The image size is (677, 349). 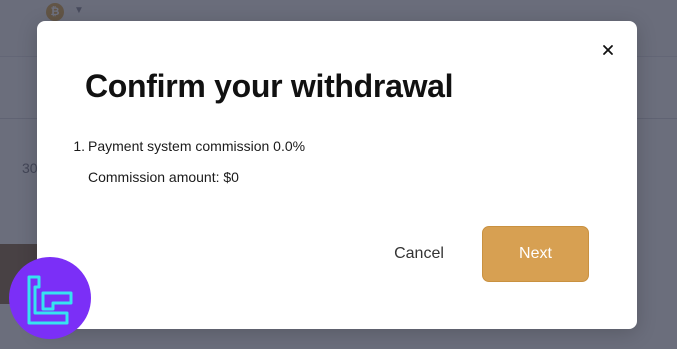 I want to click on next-button: Next, so click(x=535, y=254).